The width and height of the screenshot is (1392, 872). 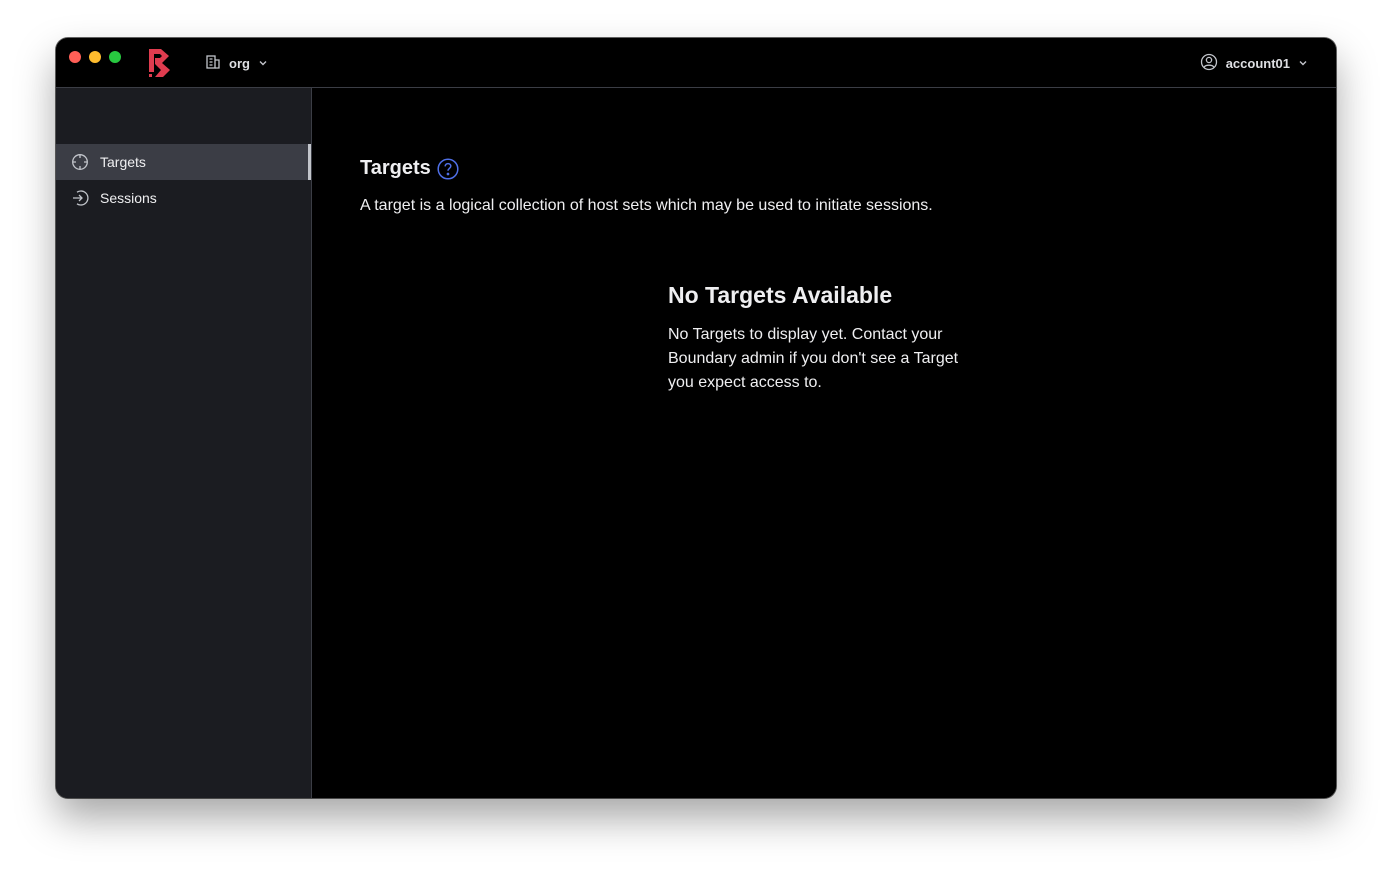 What do you see at coordinates (239, 63) in the screenshot?
I see `org-label: org` at bounding box center [239, 63].